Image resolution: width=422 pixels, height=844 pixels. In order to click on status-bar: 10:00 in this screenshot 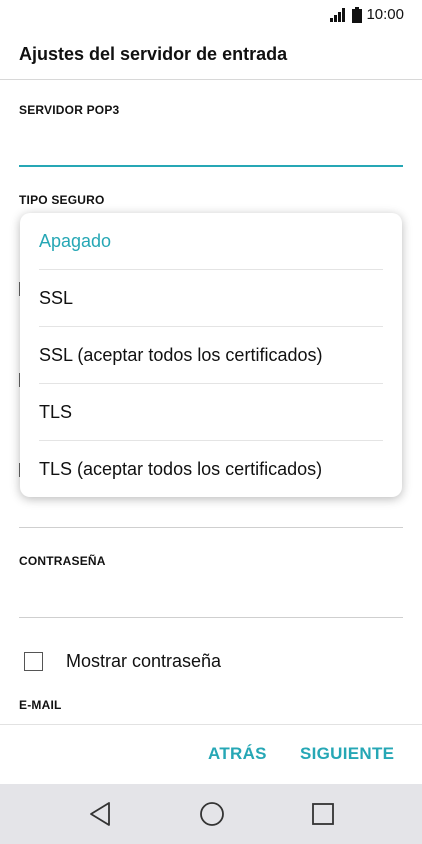, I will do `click(211, 15)`.